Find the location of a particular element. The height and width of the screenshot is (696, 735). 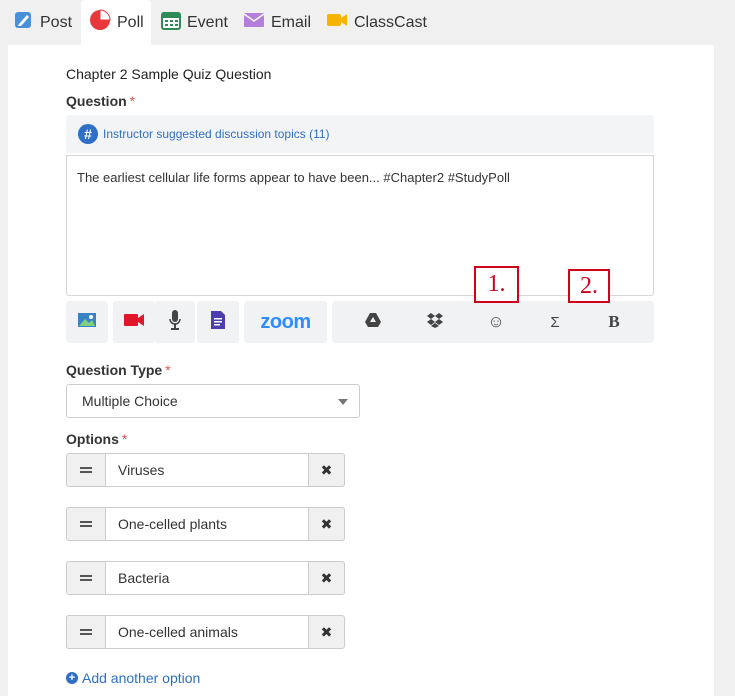

tab-post: Post is located at coordinates (43, 22).